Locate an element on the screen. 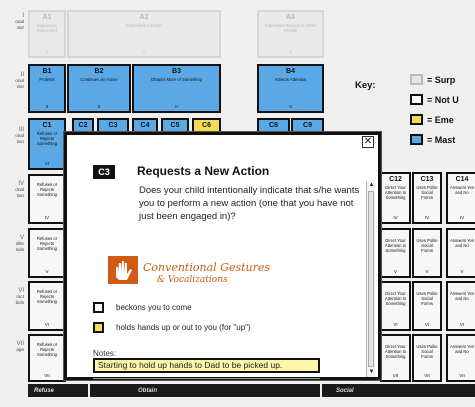  cell-c12-iv: C12 Direct Your Attention to Something IV is located at coordinates (395, 198).